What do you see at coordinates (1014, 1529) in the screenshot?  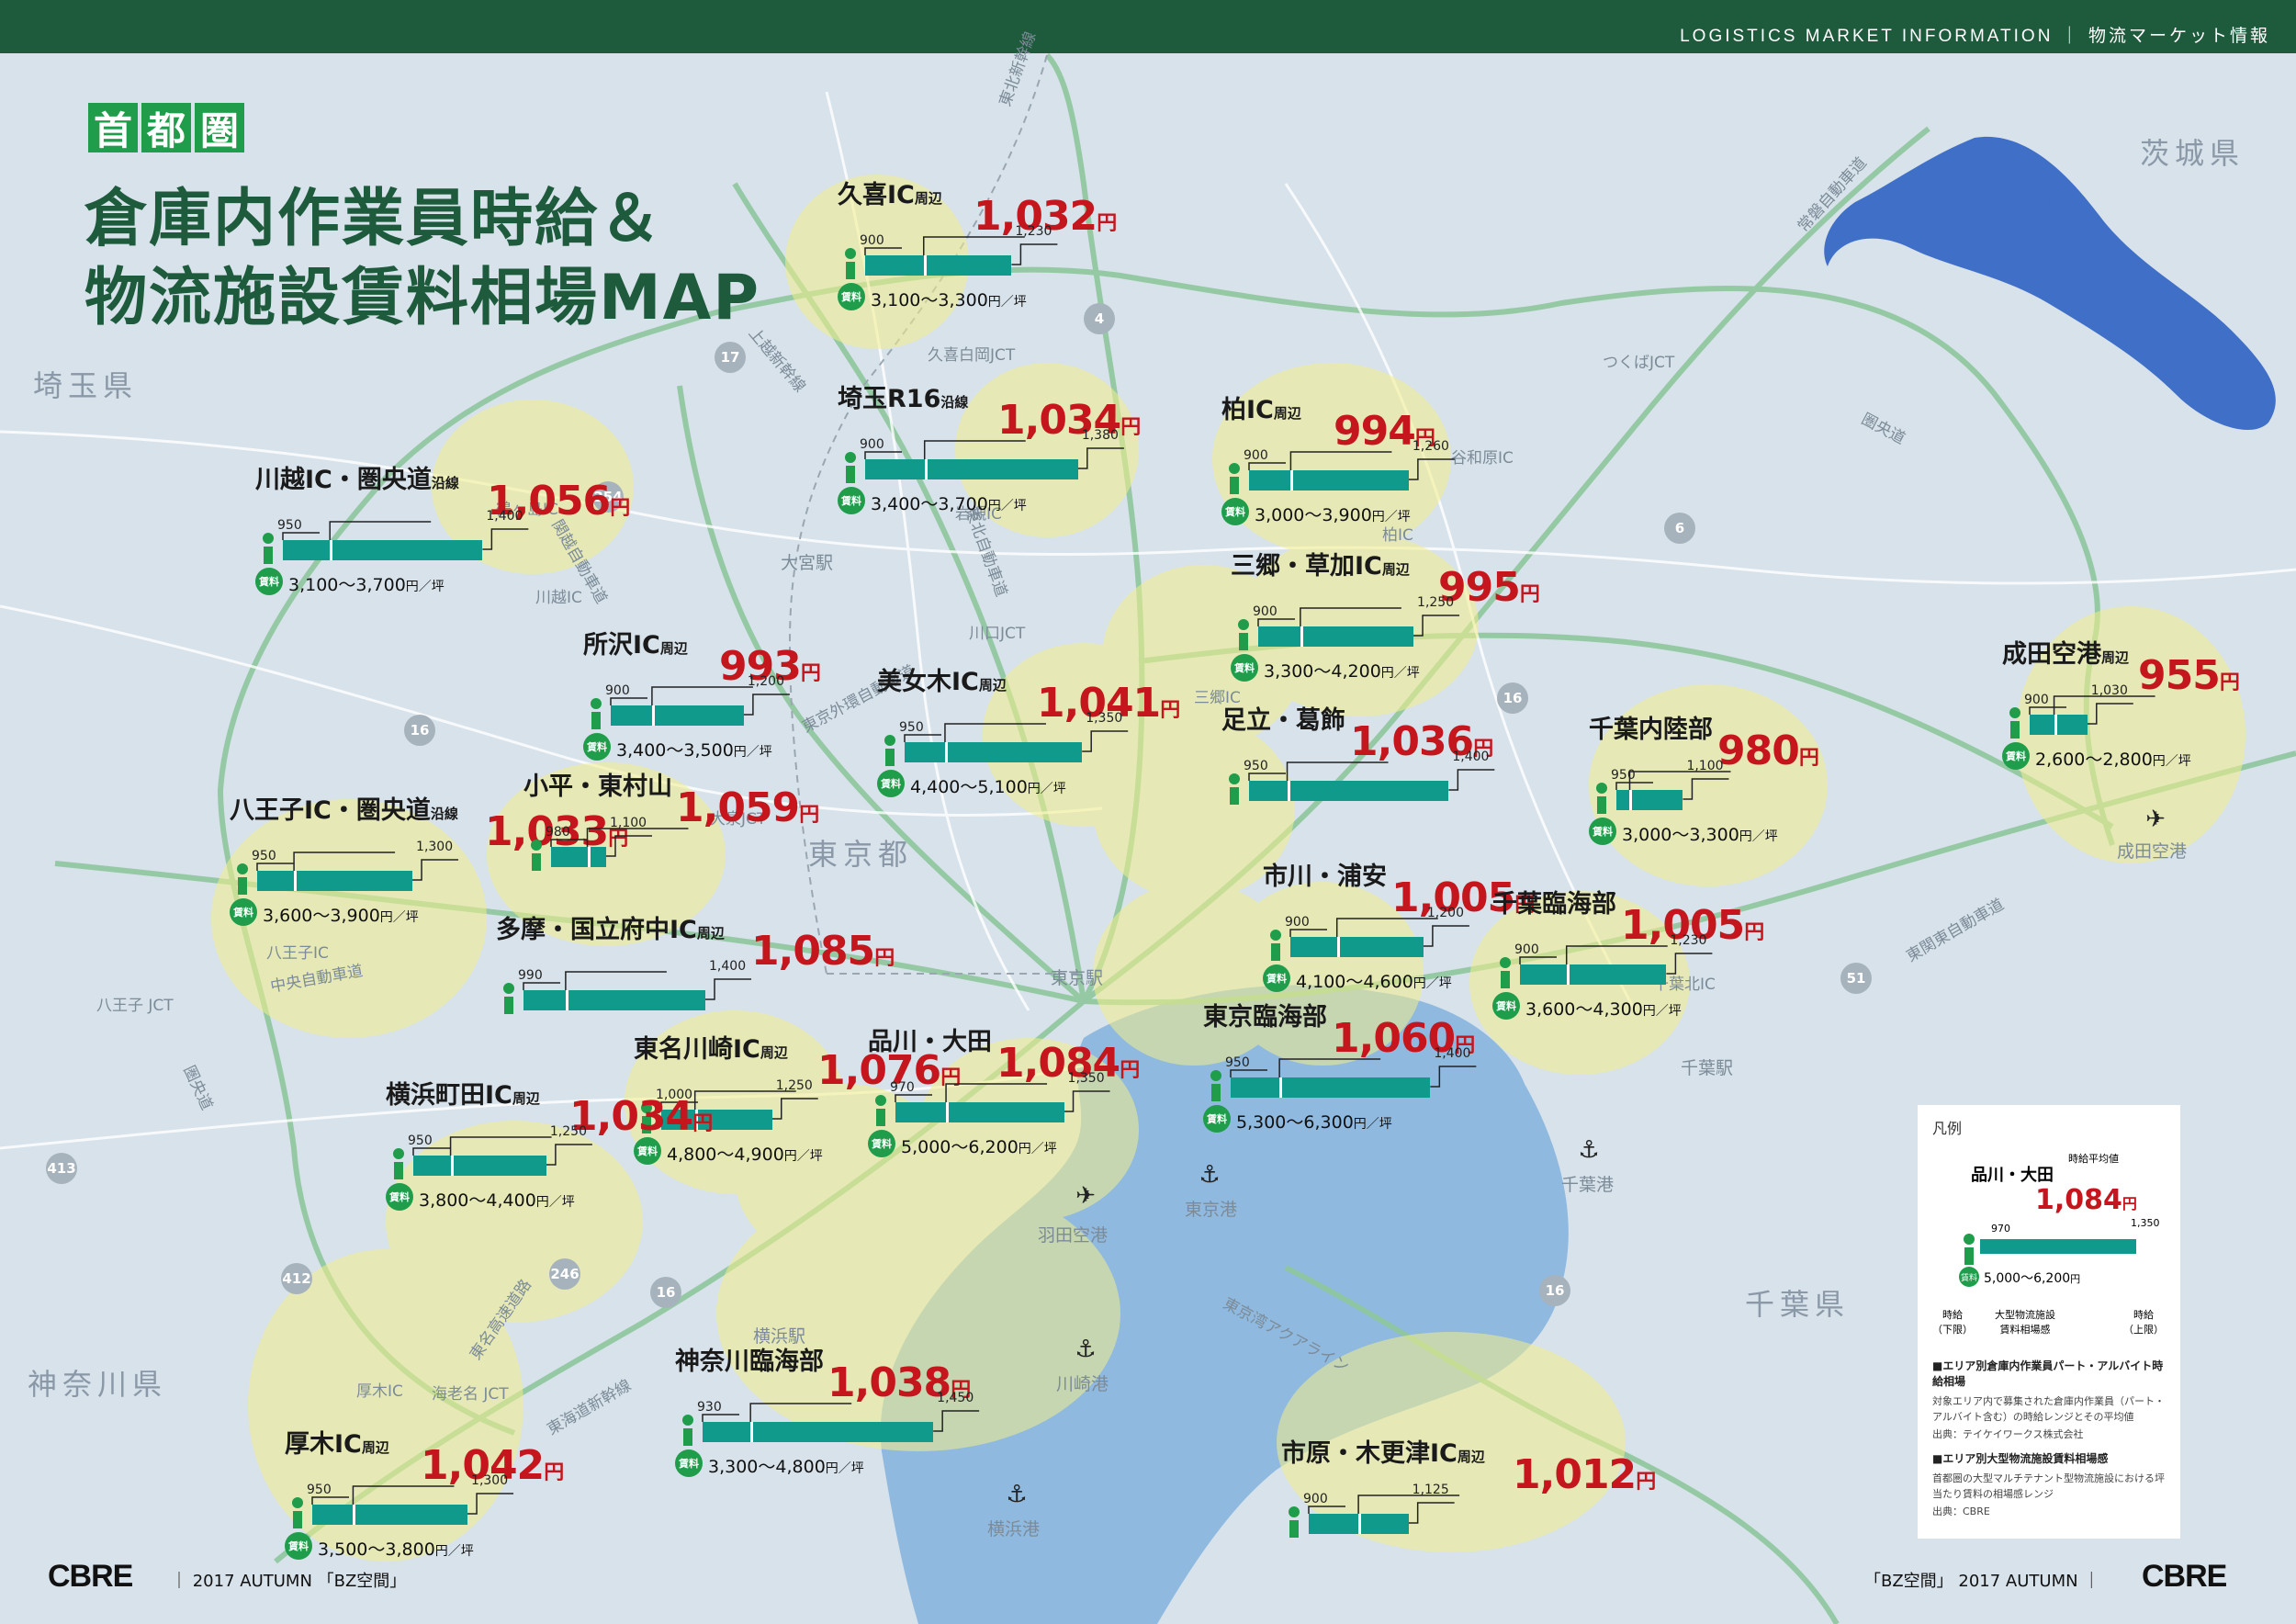 I see `place-label: 横浜港` at bounding box center [1014, 1529].